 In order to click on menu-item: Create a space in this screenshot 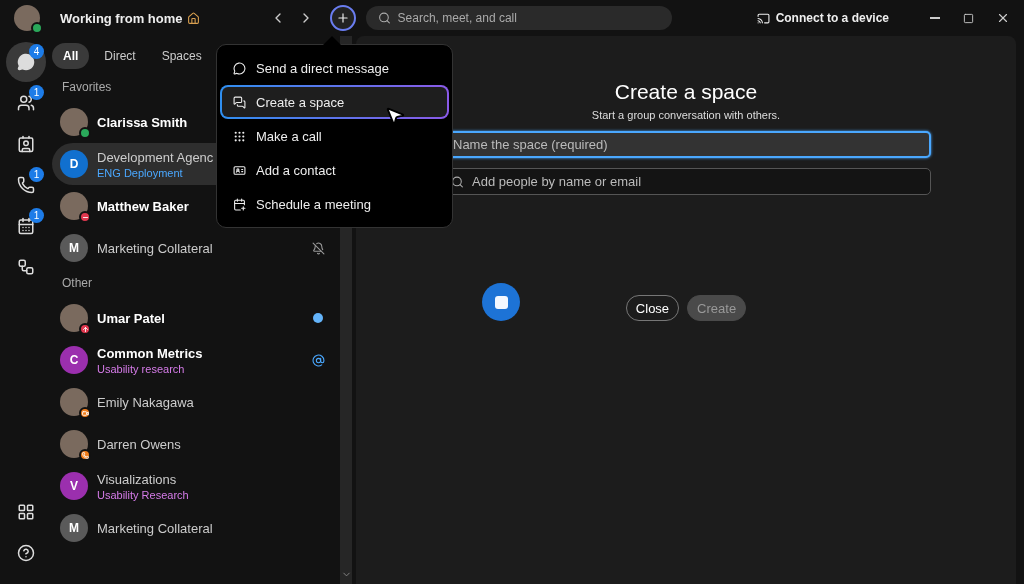, I will do `click(334, 102)`.